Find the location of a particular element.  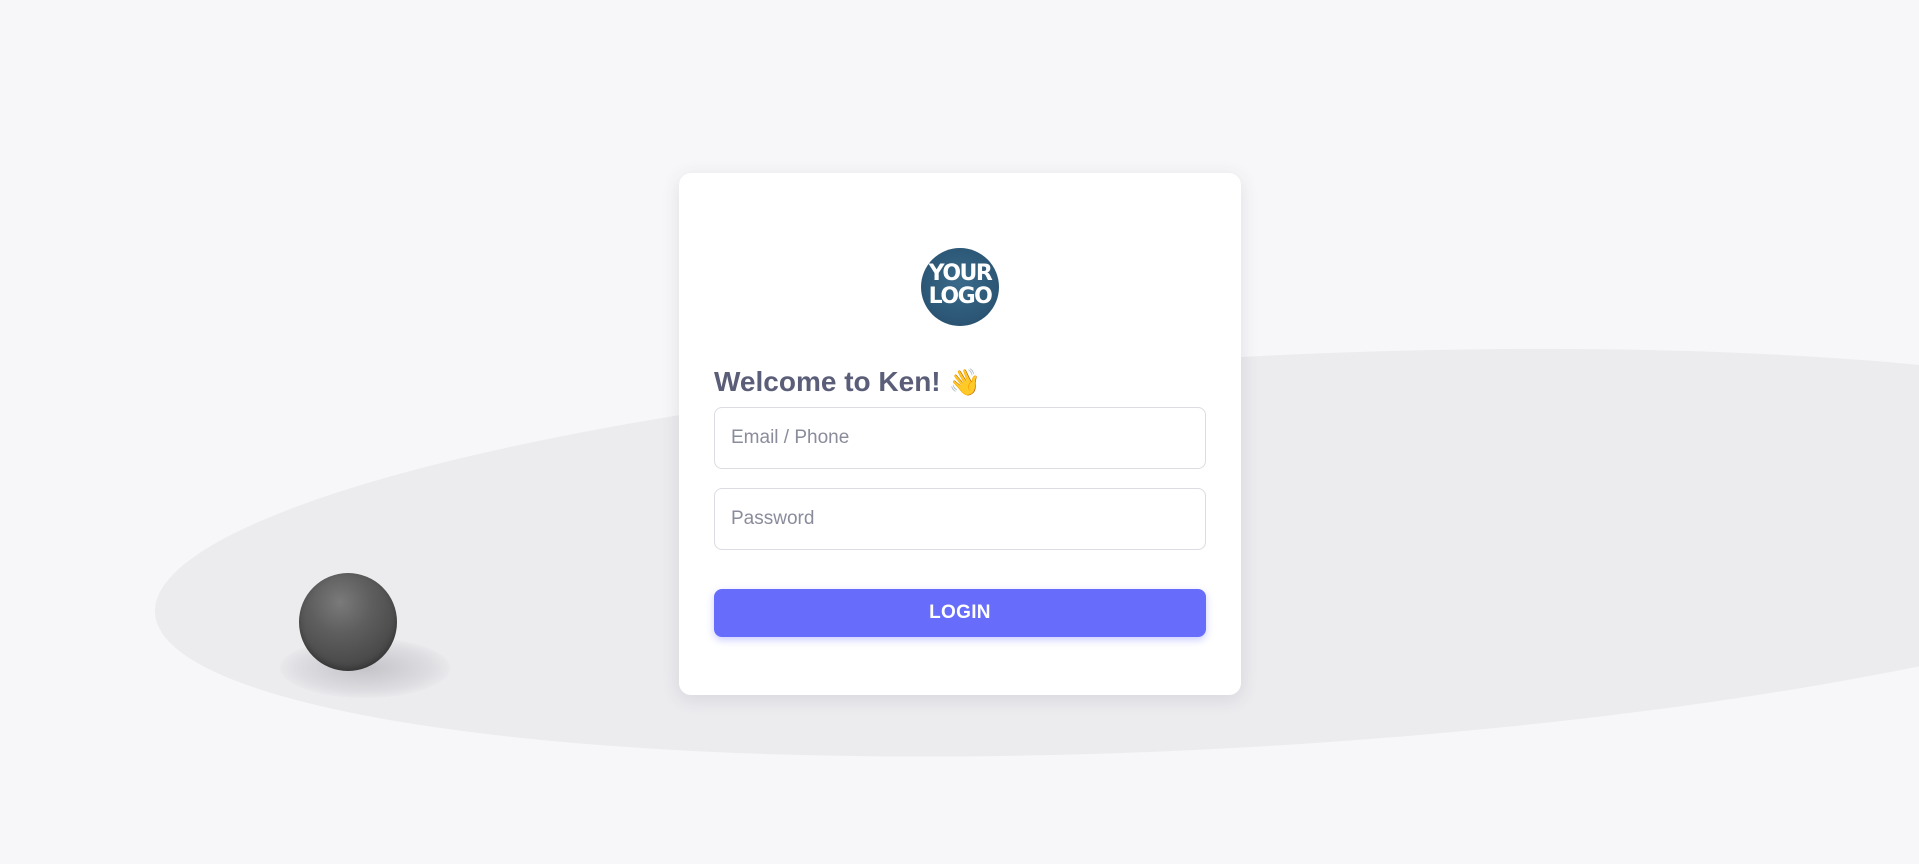

brand-logo: YOUR LOGO is located at coordinates (960, 287).